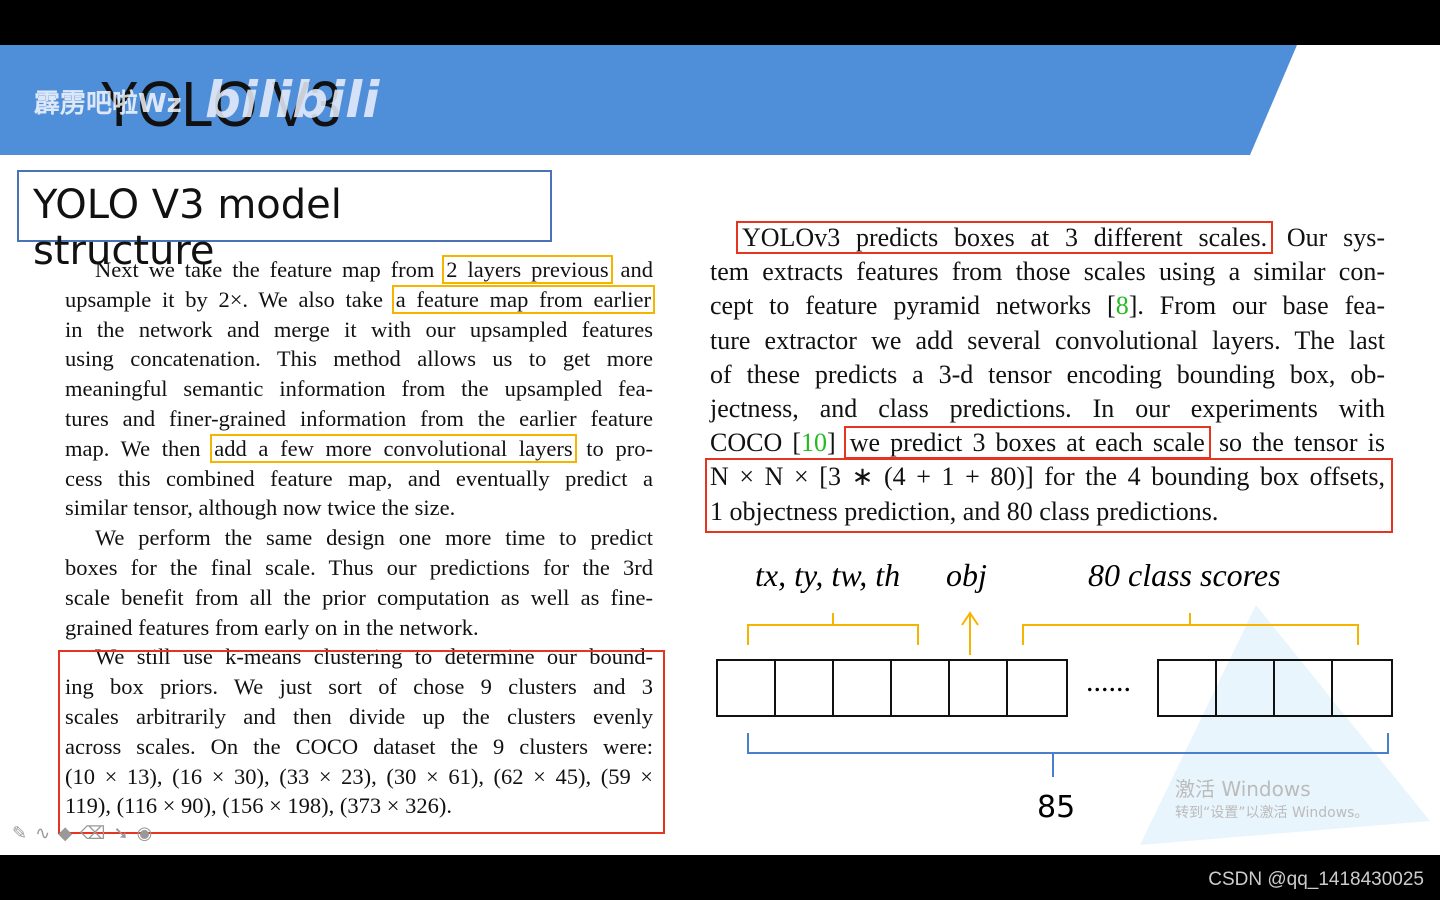 The image size is (1440, 900). What do you see at coordinates (979, 688) in the screenshot?
I see `cell-obj` at bounding box center [979, 688].